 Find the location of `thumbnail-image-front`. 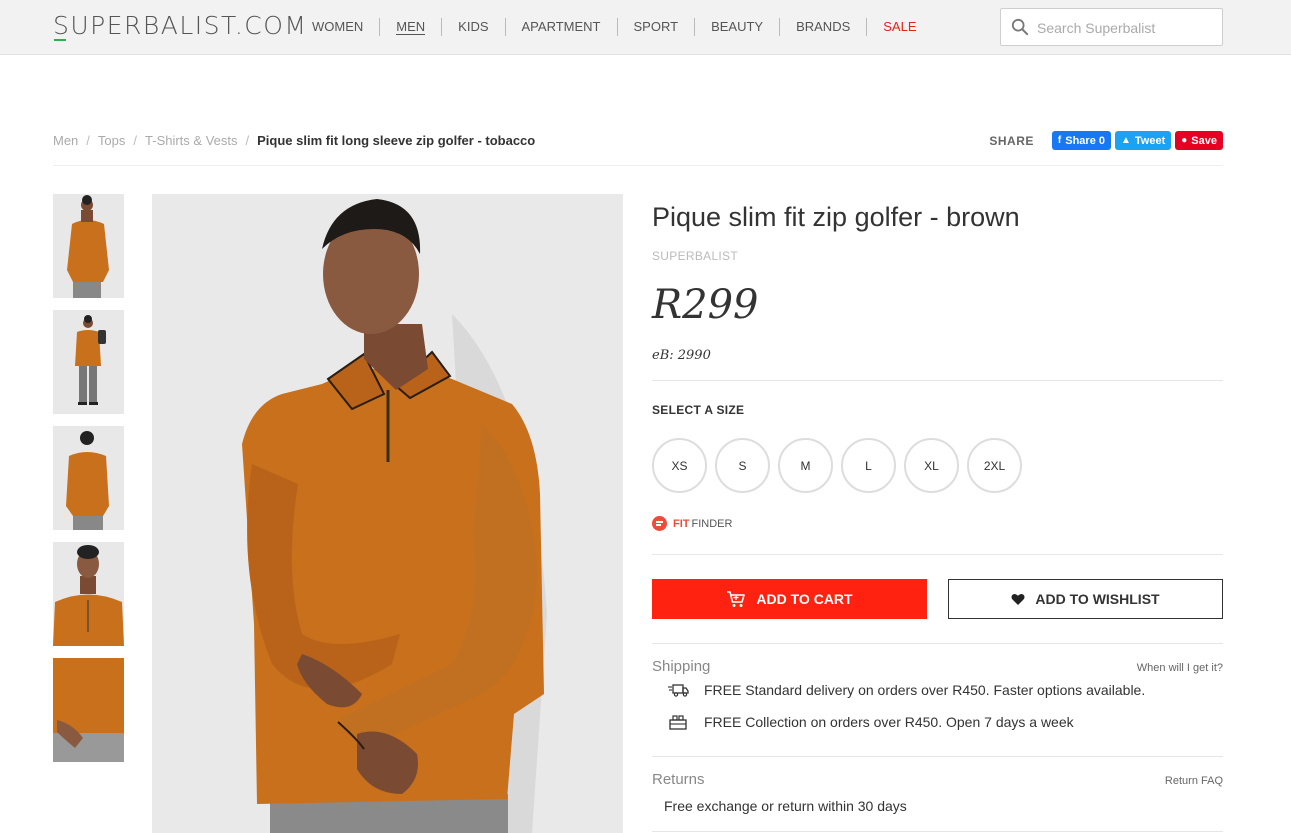

thumbnail-image-front is located at coordinates (88, 246).